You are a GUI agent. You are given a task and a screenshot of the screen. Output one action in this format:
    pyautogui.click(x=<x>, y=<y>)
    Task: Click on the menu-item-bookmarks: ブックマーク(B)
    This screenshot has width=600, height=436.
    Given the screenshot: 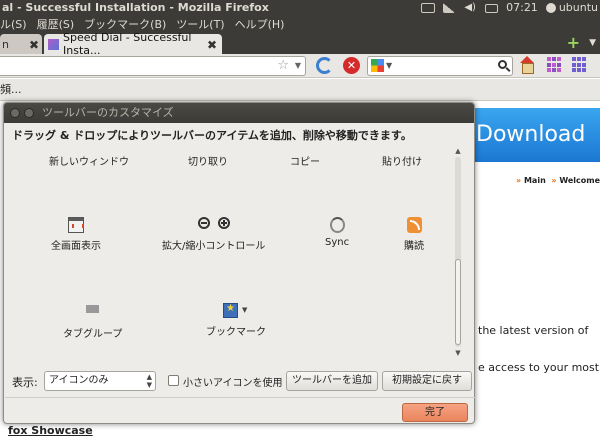 What is the action you would take?
    pyautogui.click(x=125, y=24)
    